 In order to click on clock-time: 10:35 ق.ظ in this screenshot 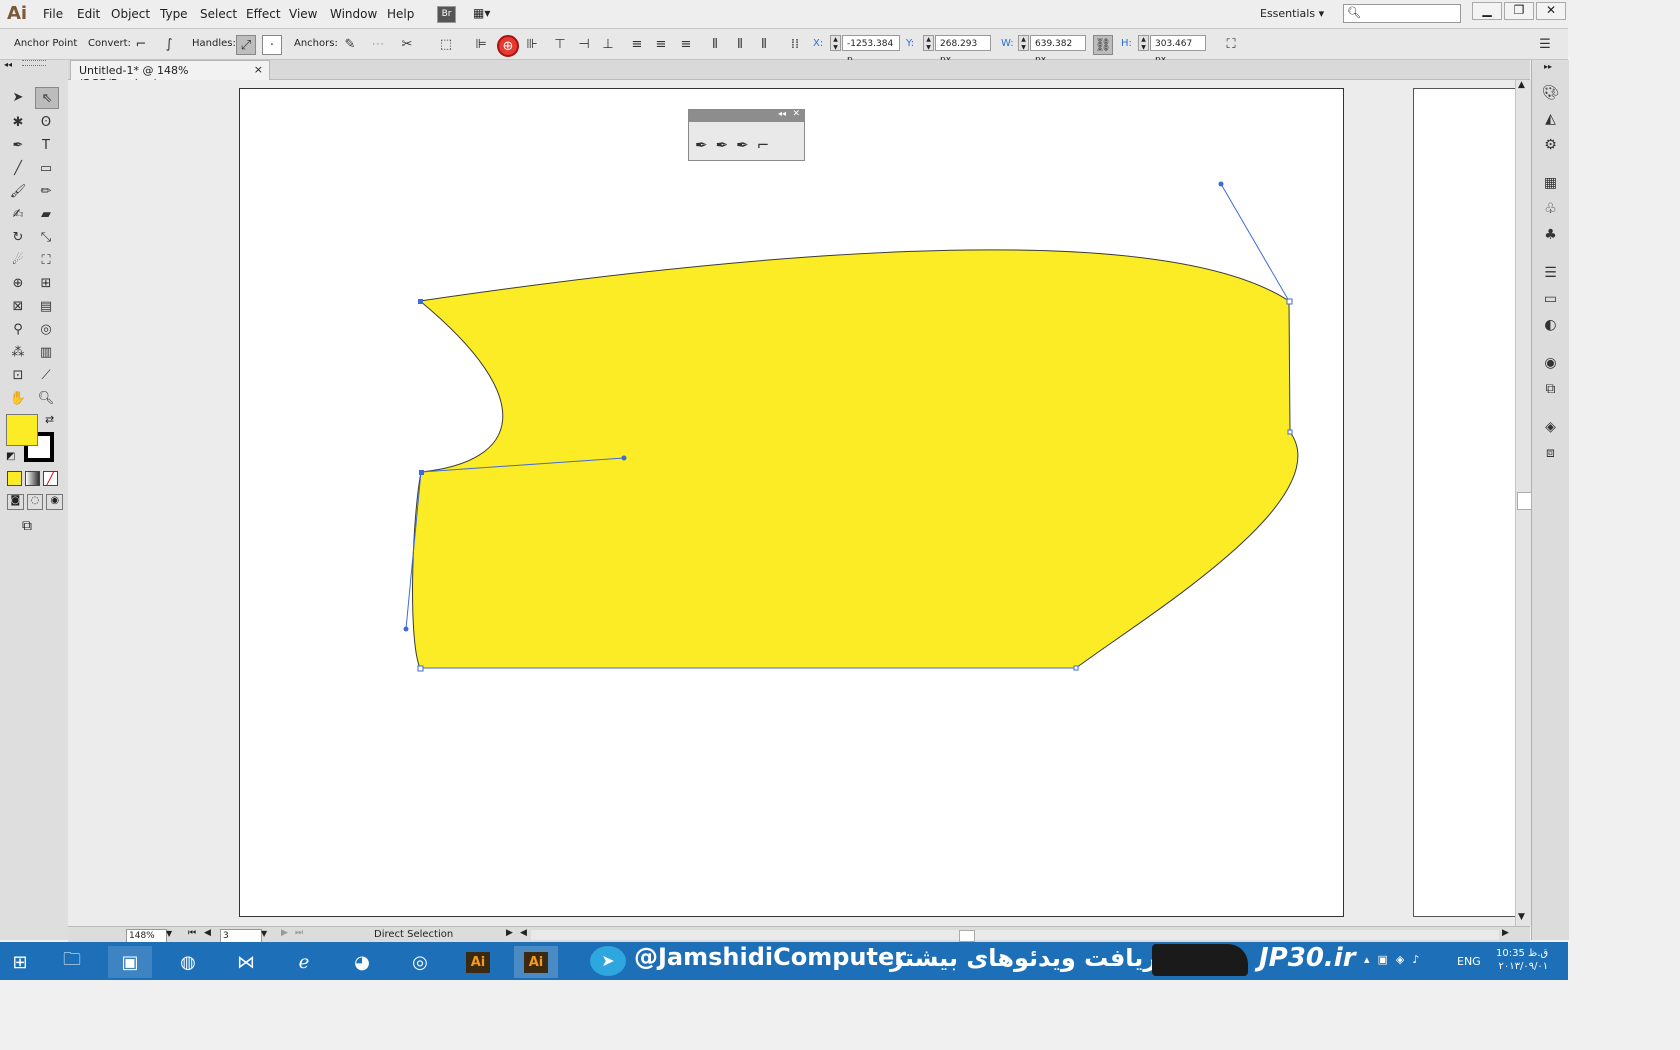, I will do `click(1522, 953)`.